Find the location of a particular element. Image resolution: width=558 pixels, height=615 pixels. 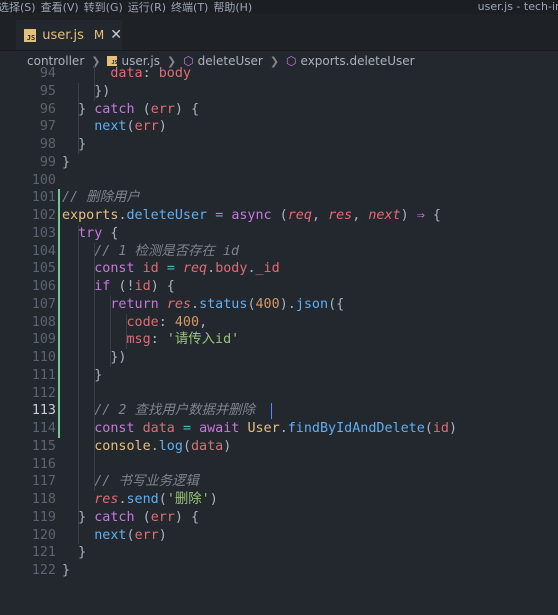

code-token: if is located at coordinates (102, 286).